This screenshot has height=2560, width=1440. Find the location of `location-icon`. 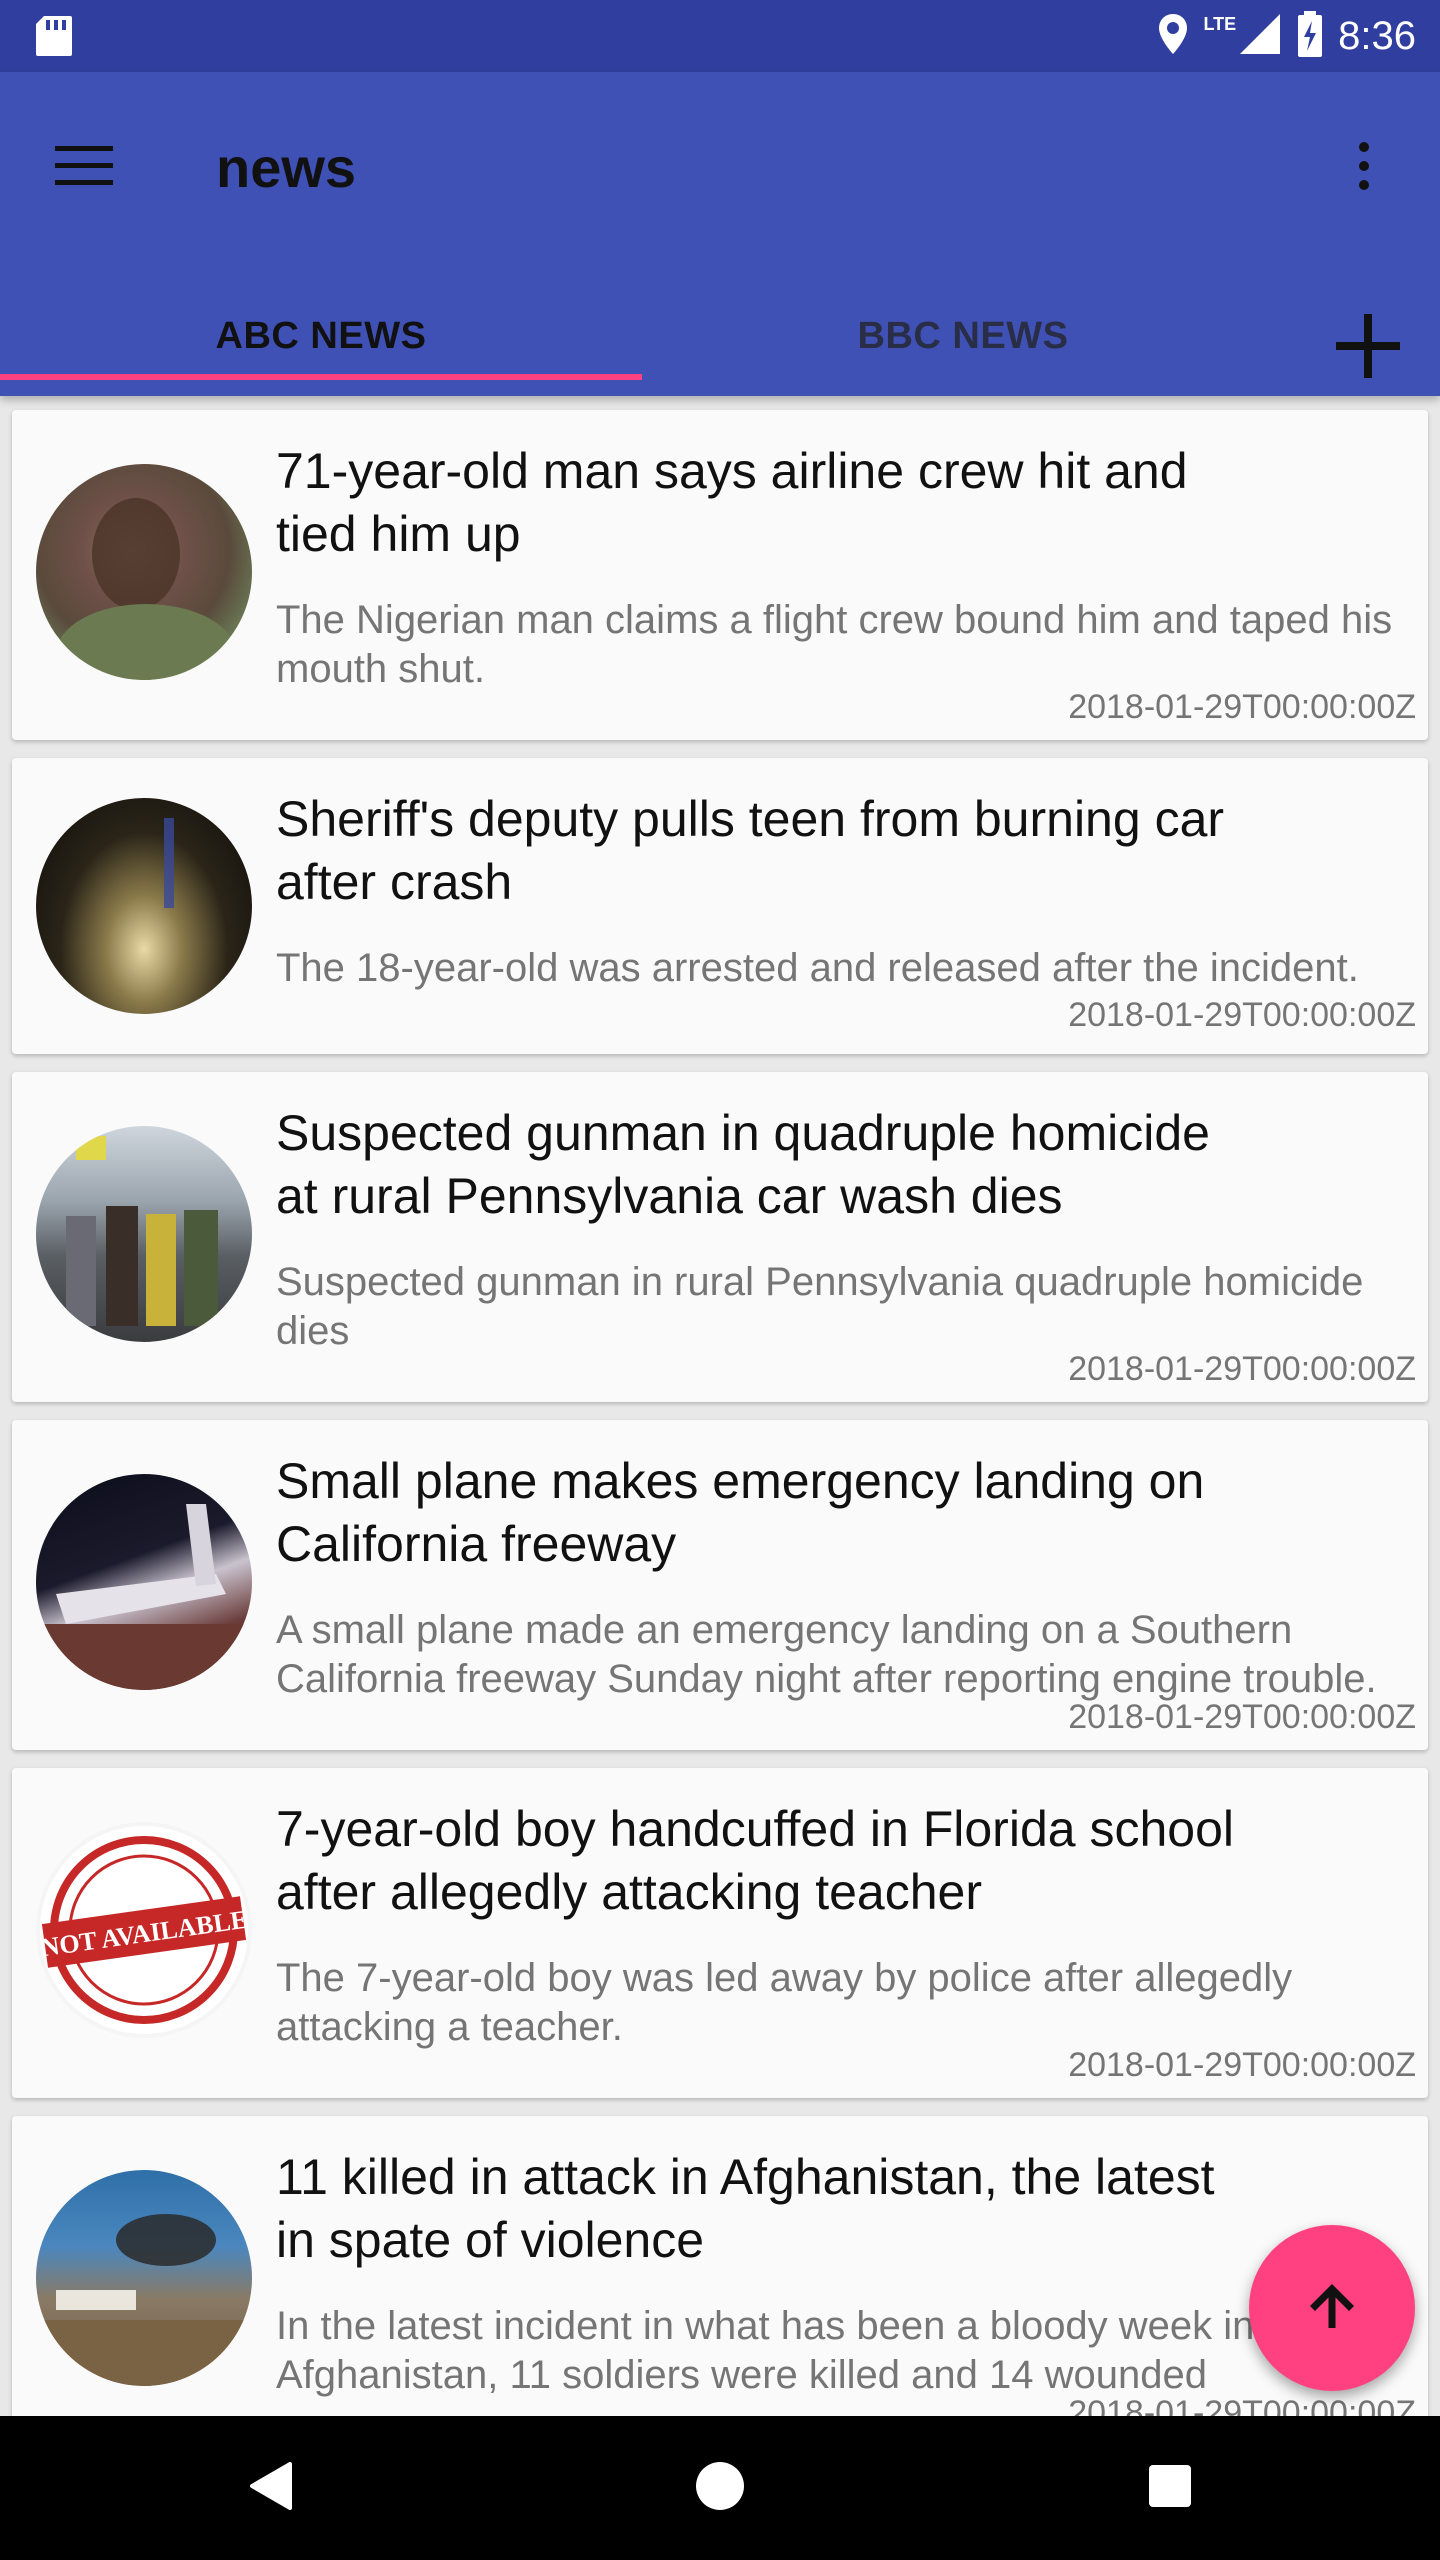

location-icon is located at coordinates (1173, 36).